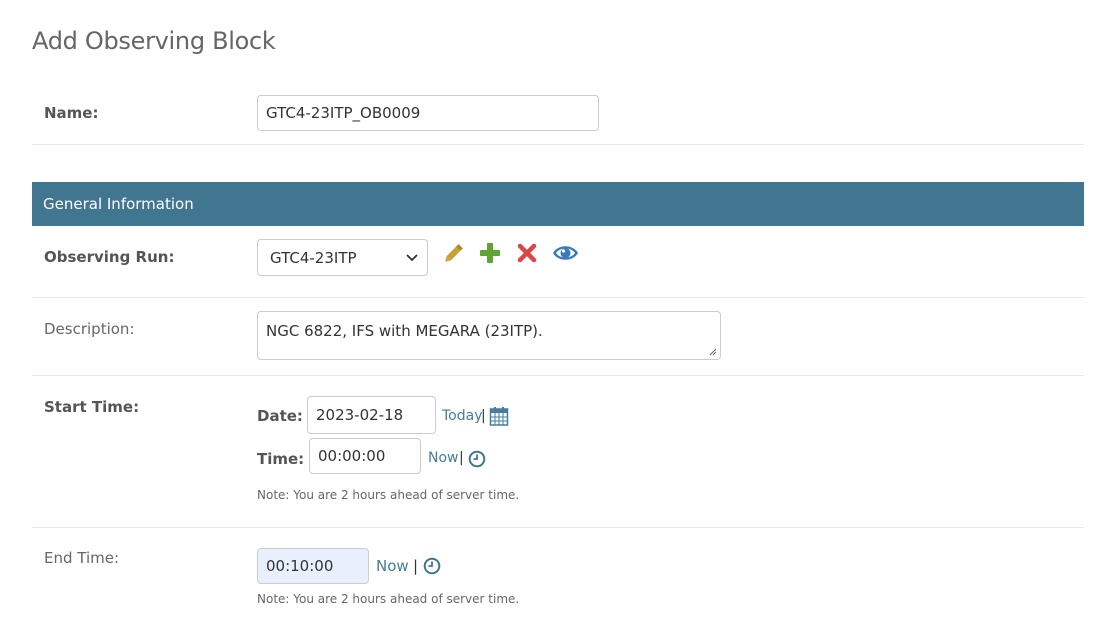  I want to click on end-time-input: 00:10:00, so click(313, 566).